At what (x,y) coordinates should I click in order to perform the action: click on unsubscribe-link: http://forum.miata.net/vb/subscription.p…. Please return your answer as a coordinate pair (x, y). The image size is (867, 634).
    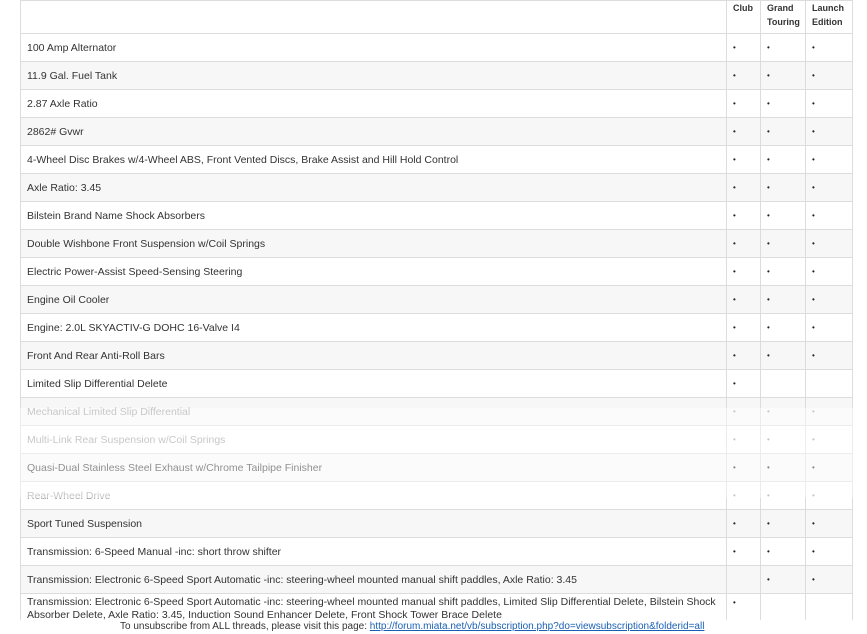
    Looking at the image, I should click on (537, 626).